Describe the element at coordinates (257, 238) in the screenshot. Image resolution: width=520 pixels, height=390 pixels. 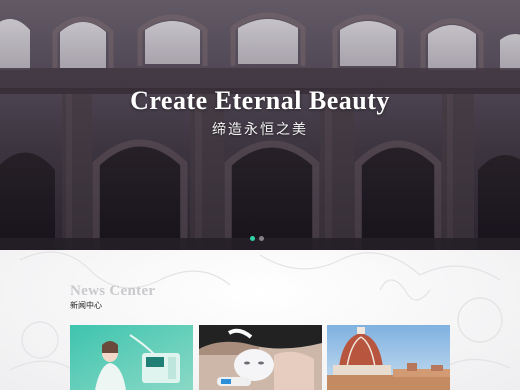
I see `slider-pagination` at that location.